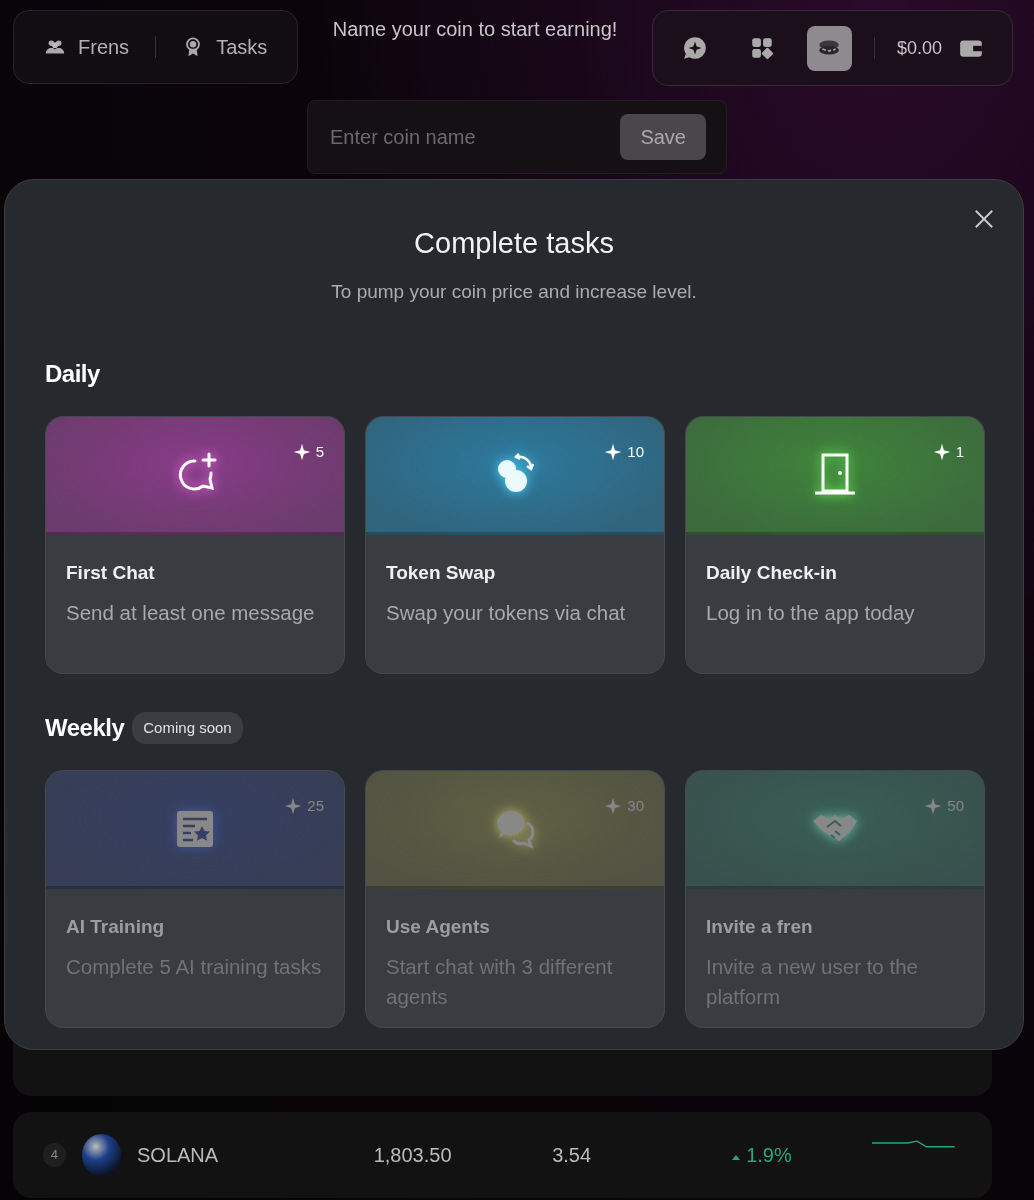 The width and height of the screenshot is (1034, 1200). What do you see at coordinates (87, 47) in the screenshot?
I see `nav-link: Frens` at bounding box center [87, 47].